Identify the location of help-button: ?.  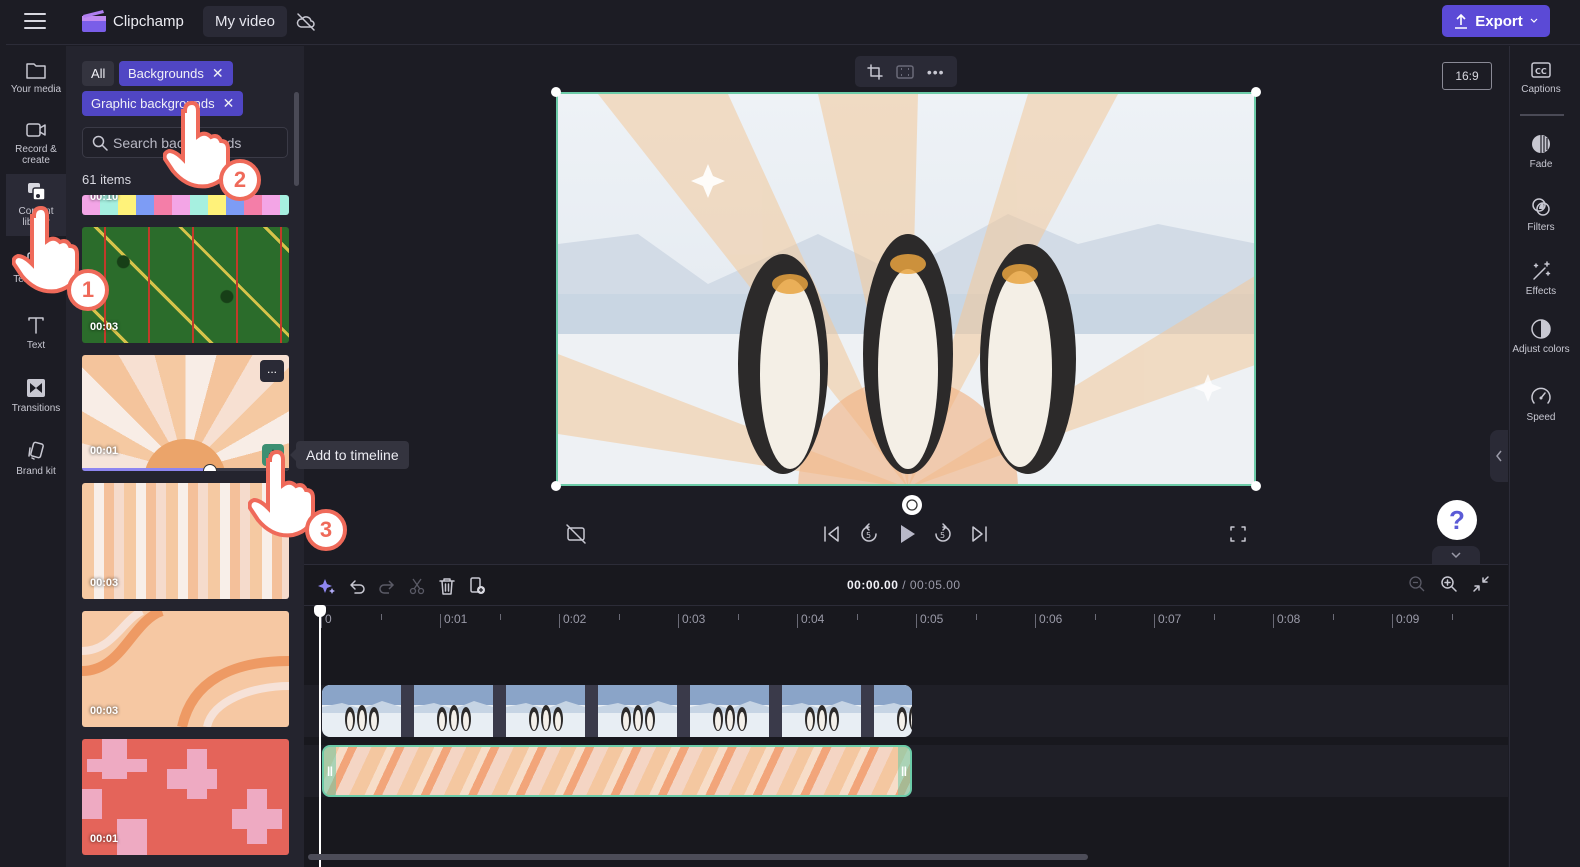
(1457, 520).